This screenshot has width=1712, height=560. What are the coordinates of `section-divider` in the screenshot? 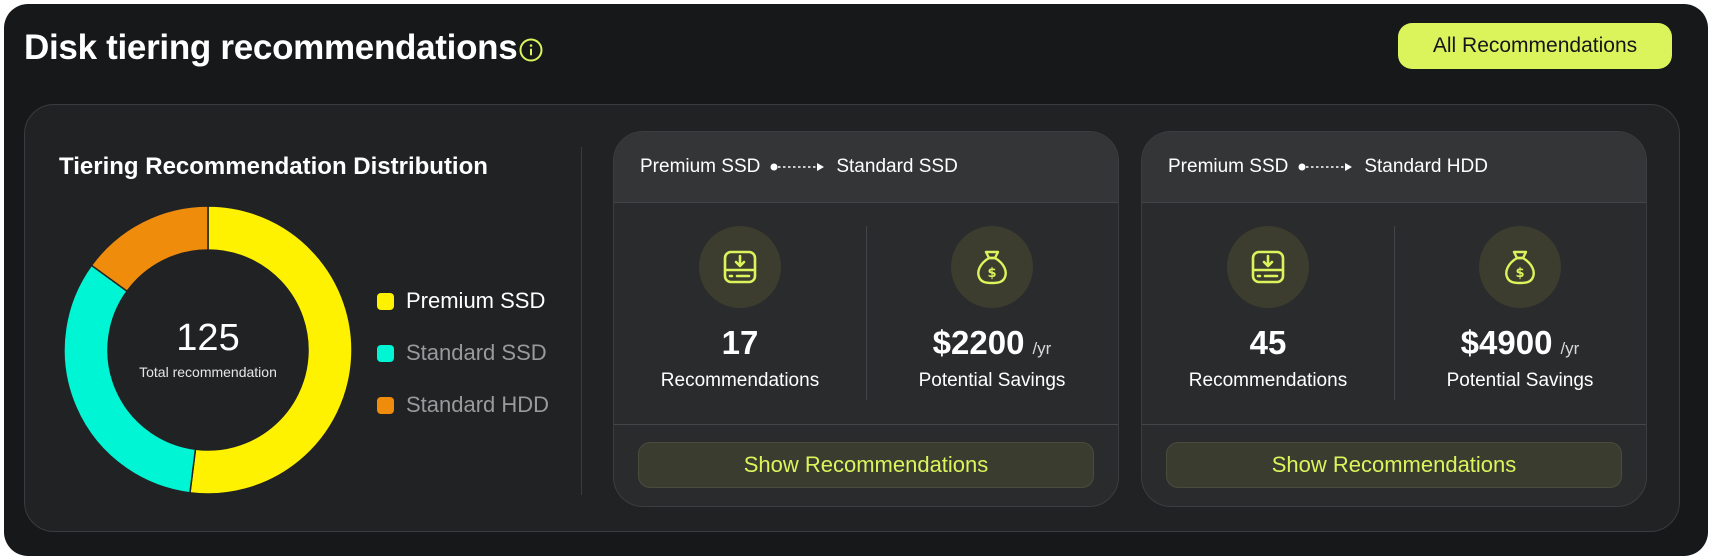 It's located at (581, 321).